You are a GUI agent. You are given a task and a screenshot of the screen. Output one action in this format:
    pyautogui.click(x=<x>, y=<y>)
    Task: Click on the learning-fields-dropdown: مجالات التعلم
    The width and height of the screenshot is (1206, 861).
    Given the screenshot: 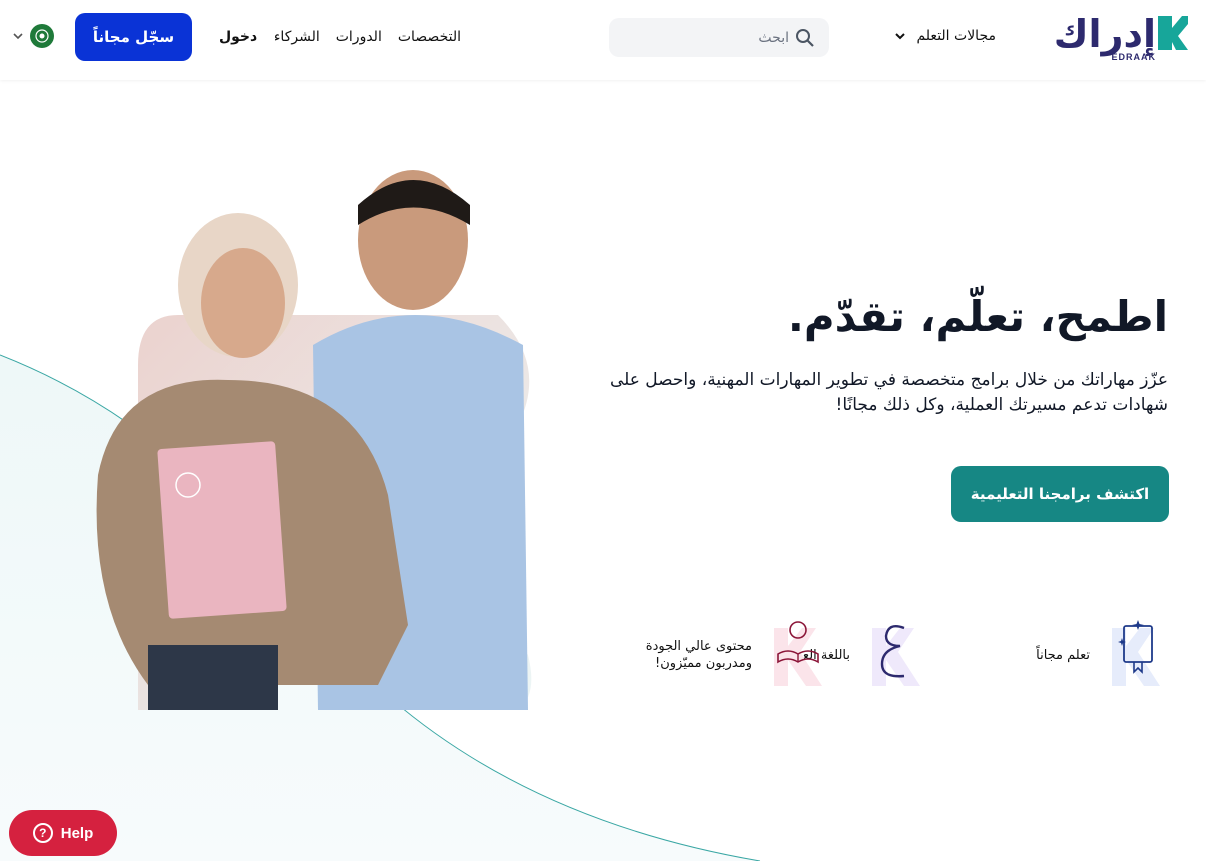 What is the action you would take?
    pyautogui.click(x=945, y=36)
    